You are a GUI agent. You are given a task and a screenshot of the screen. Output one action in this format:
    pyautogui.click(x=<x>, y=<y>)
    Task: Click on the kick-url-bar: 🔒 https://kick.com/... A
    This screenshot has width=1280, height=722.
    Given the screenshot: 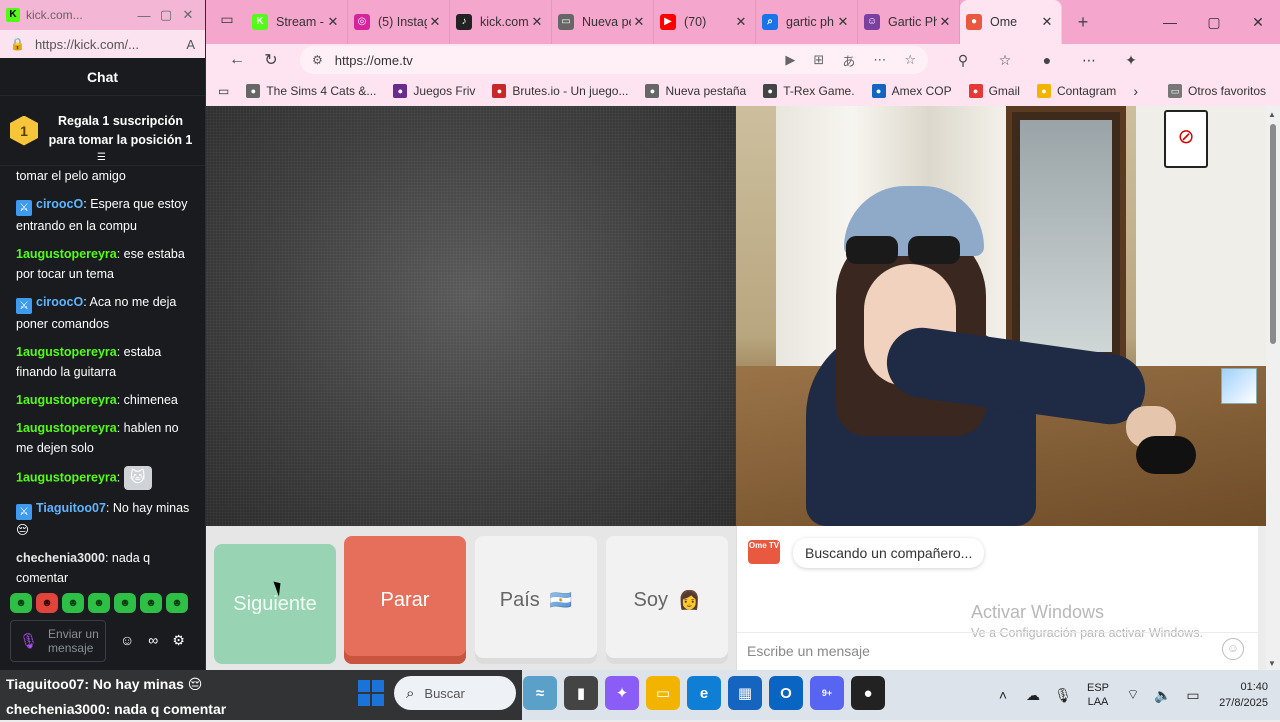 What is the action you would take?
    pyautogui.click(x=102, y=44)
    